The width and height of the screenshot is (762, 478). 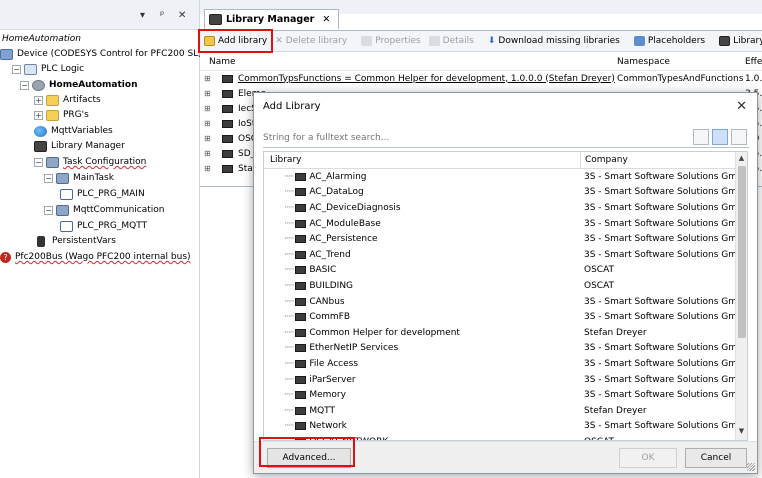 I want to click on ok-button: OK, so click(x=648, y=458).